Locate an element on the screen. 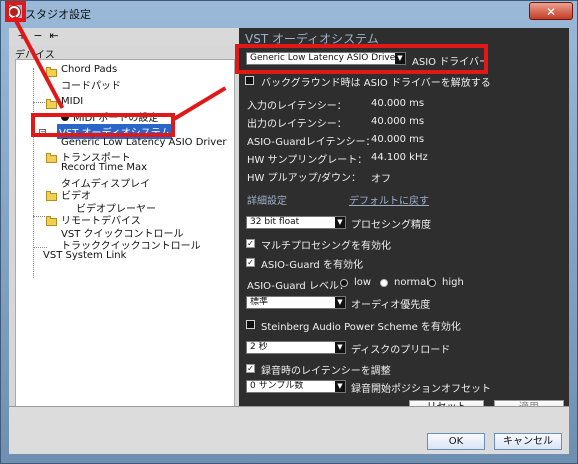  asio-guard-normal-label: normal is located at coordinates (412, 282).